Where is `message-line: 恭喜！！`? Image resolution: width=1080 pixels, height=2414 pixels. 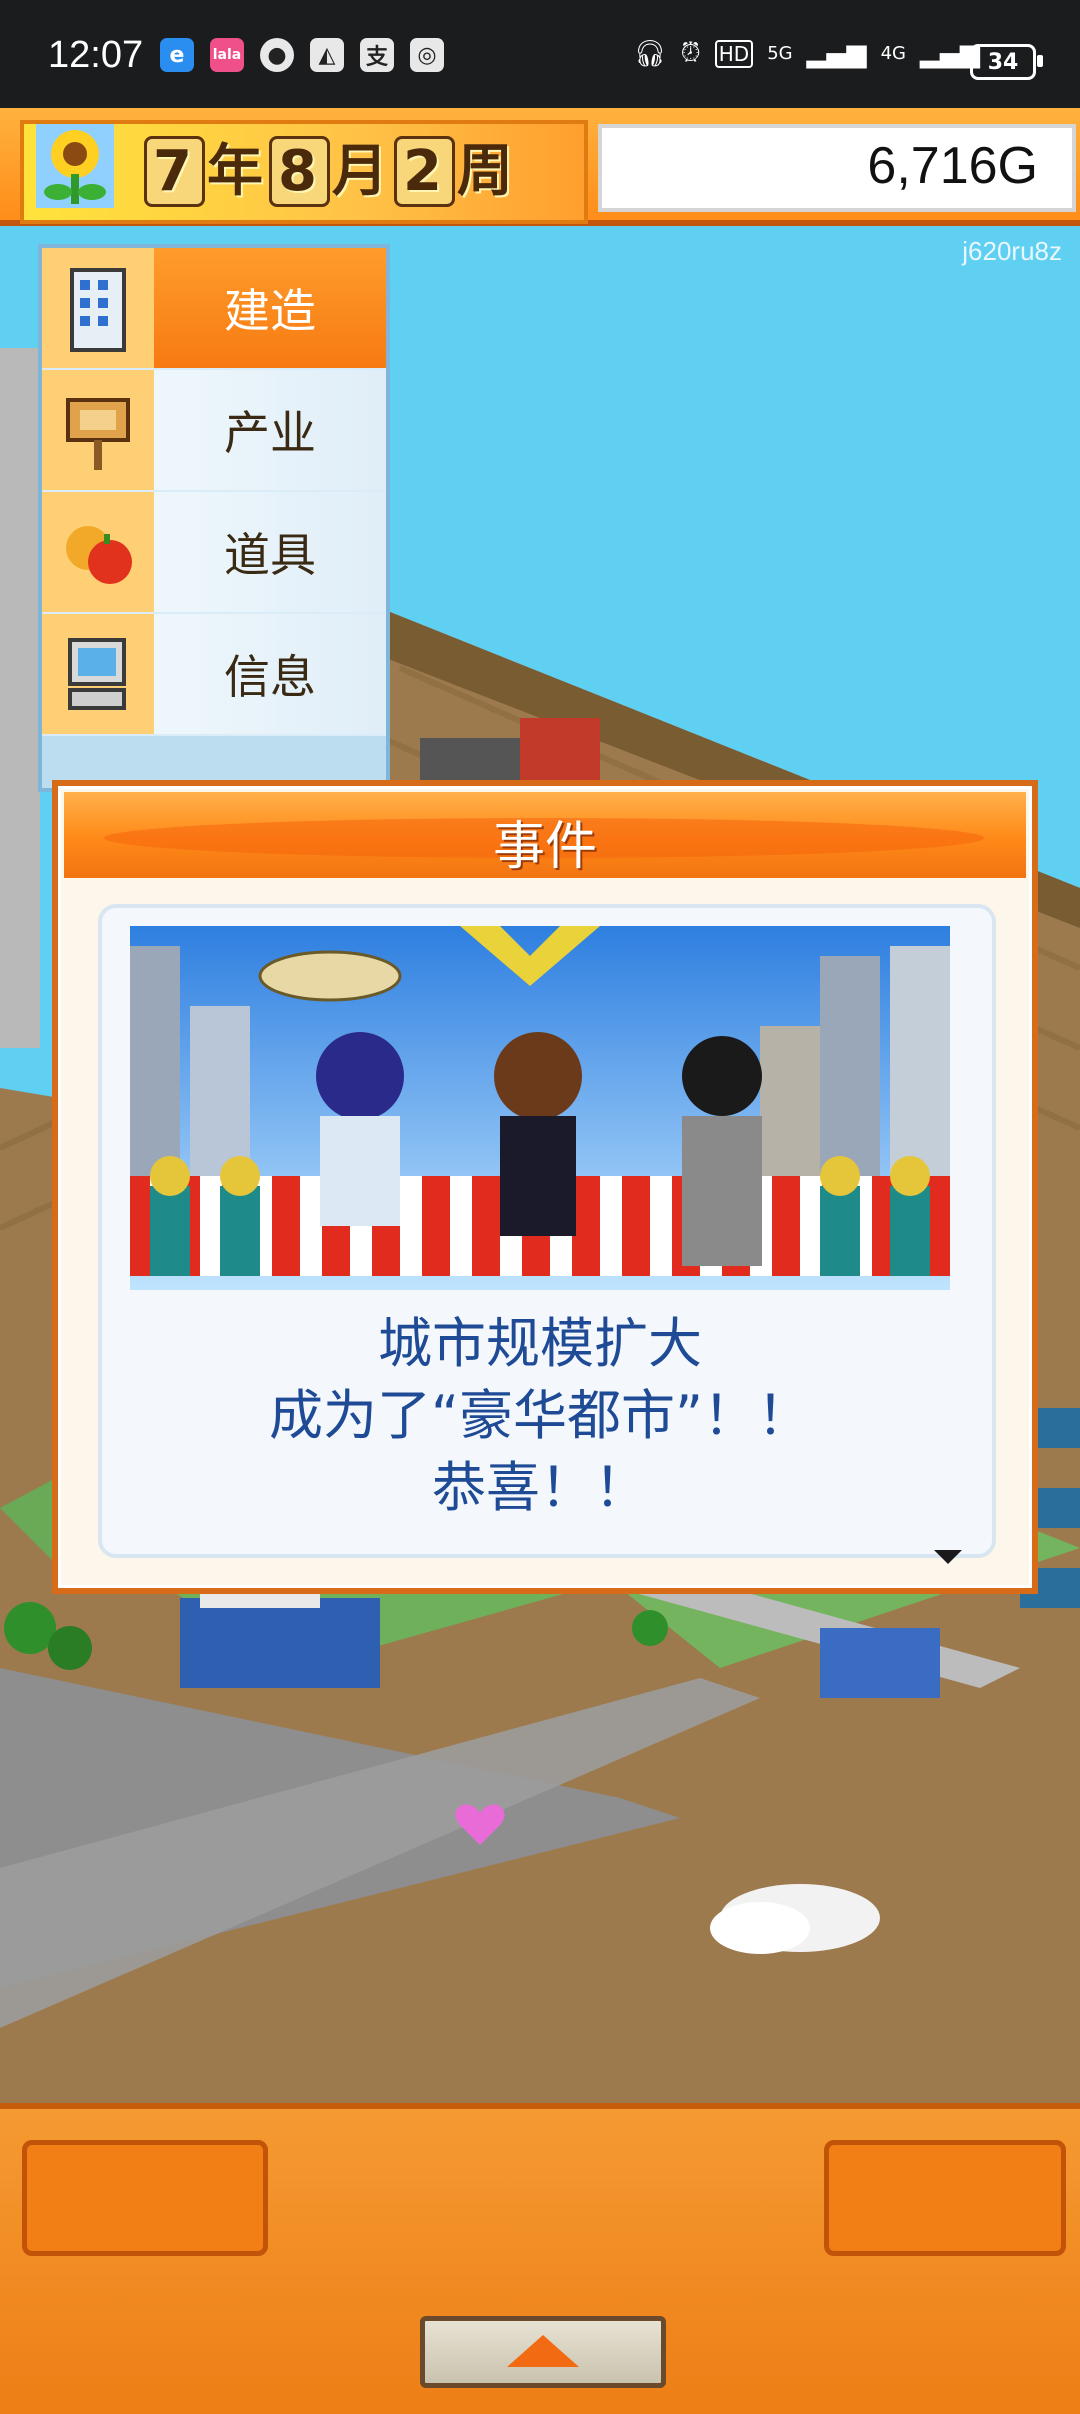
message-line: 恭喜！！ is located at coordinates (540, 1487).